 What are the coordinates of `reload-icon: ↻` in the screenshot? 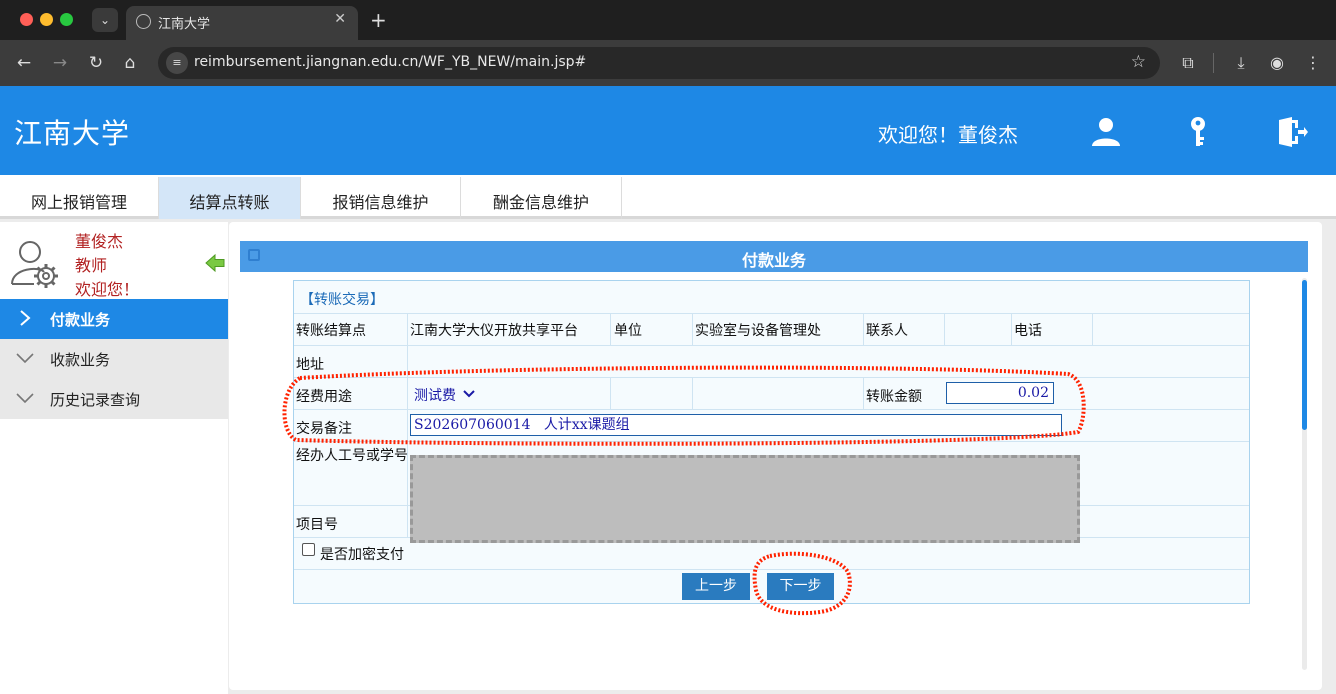 It's located at (96, 63).